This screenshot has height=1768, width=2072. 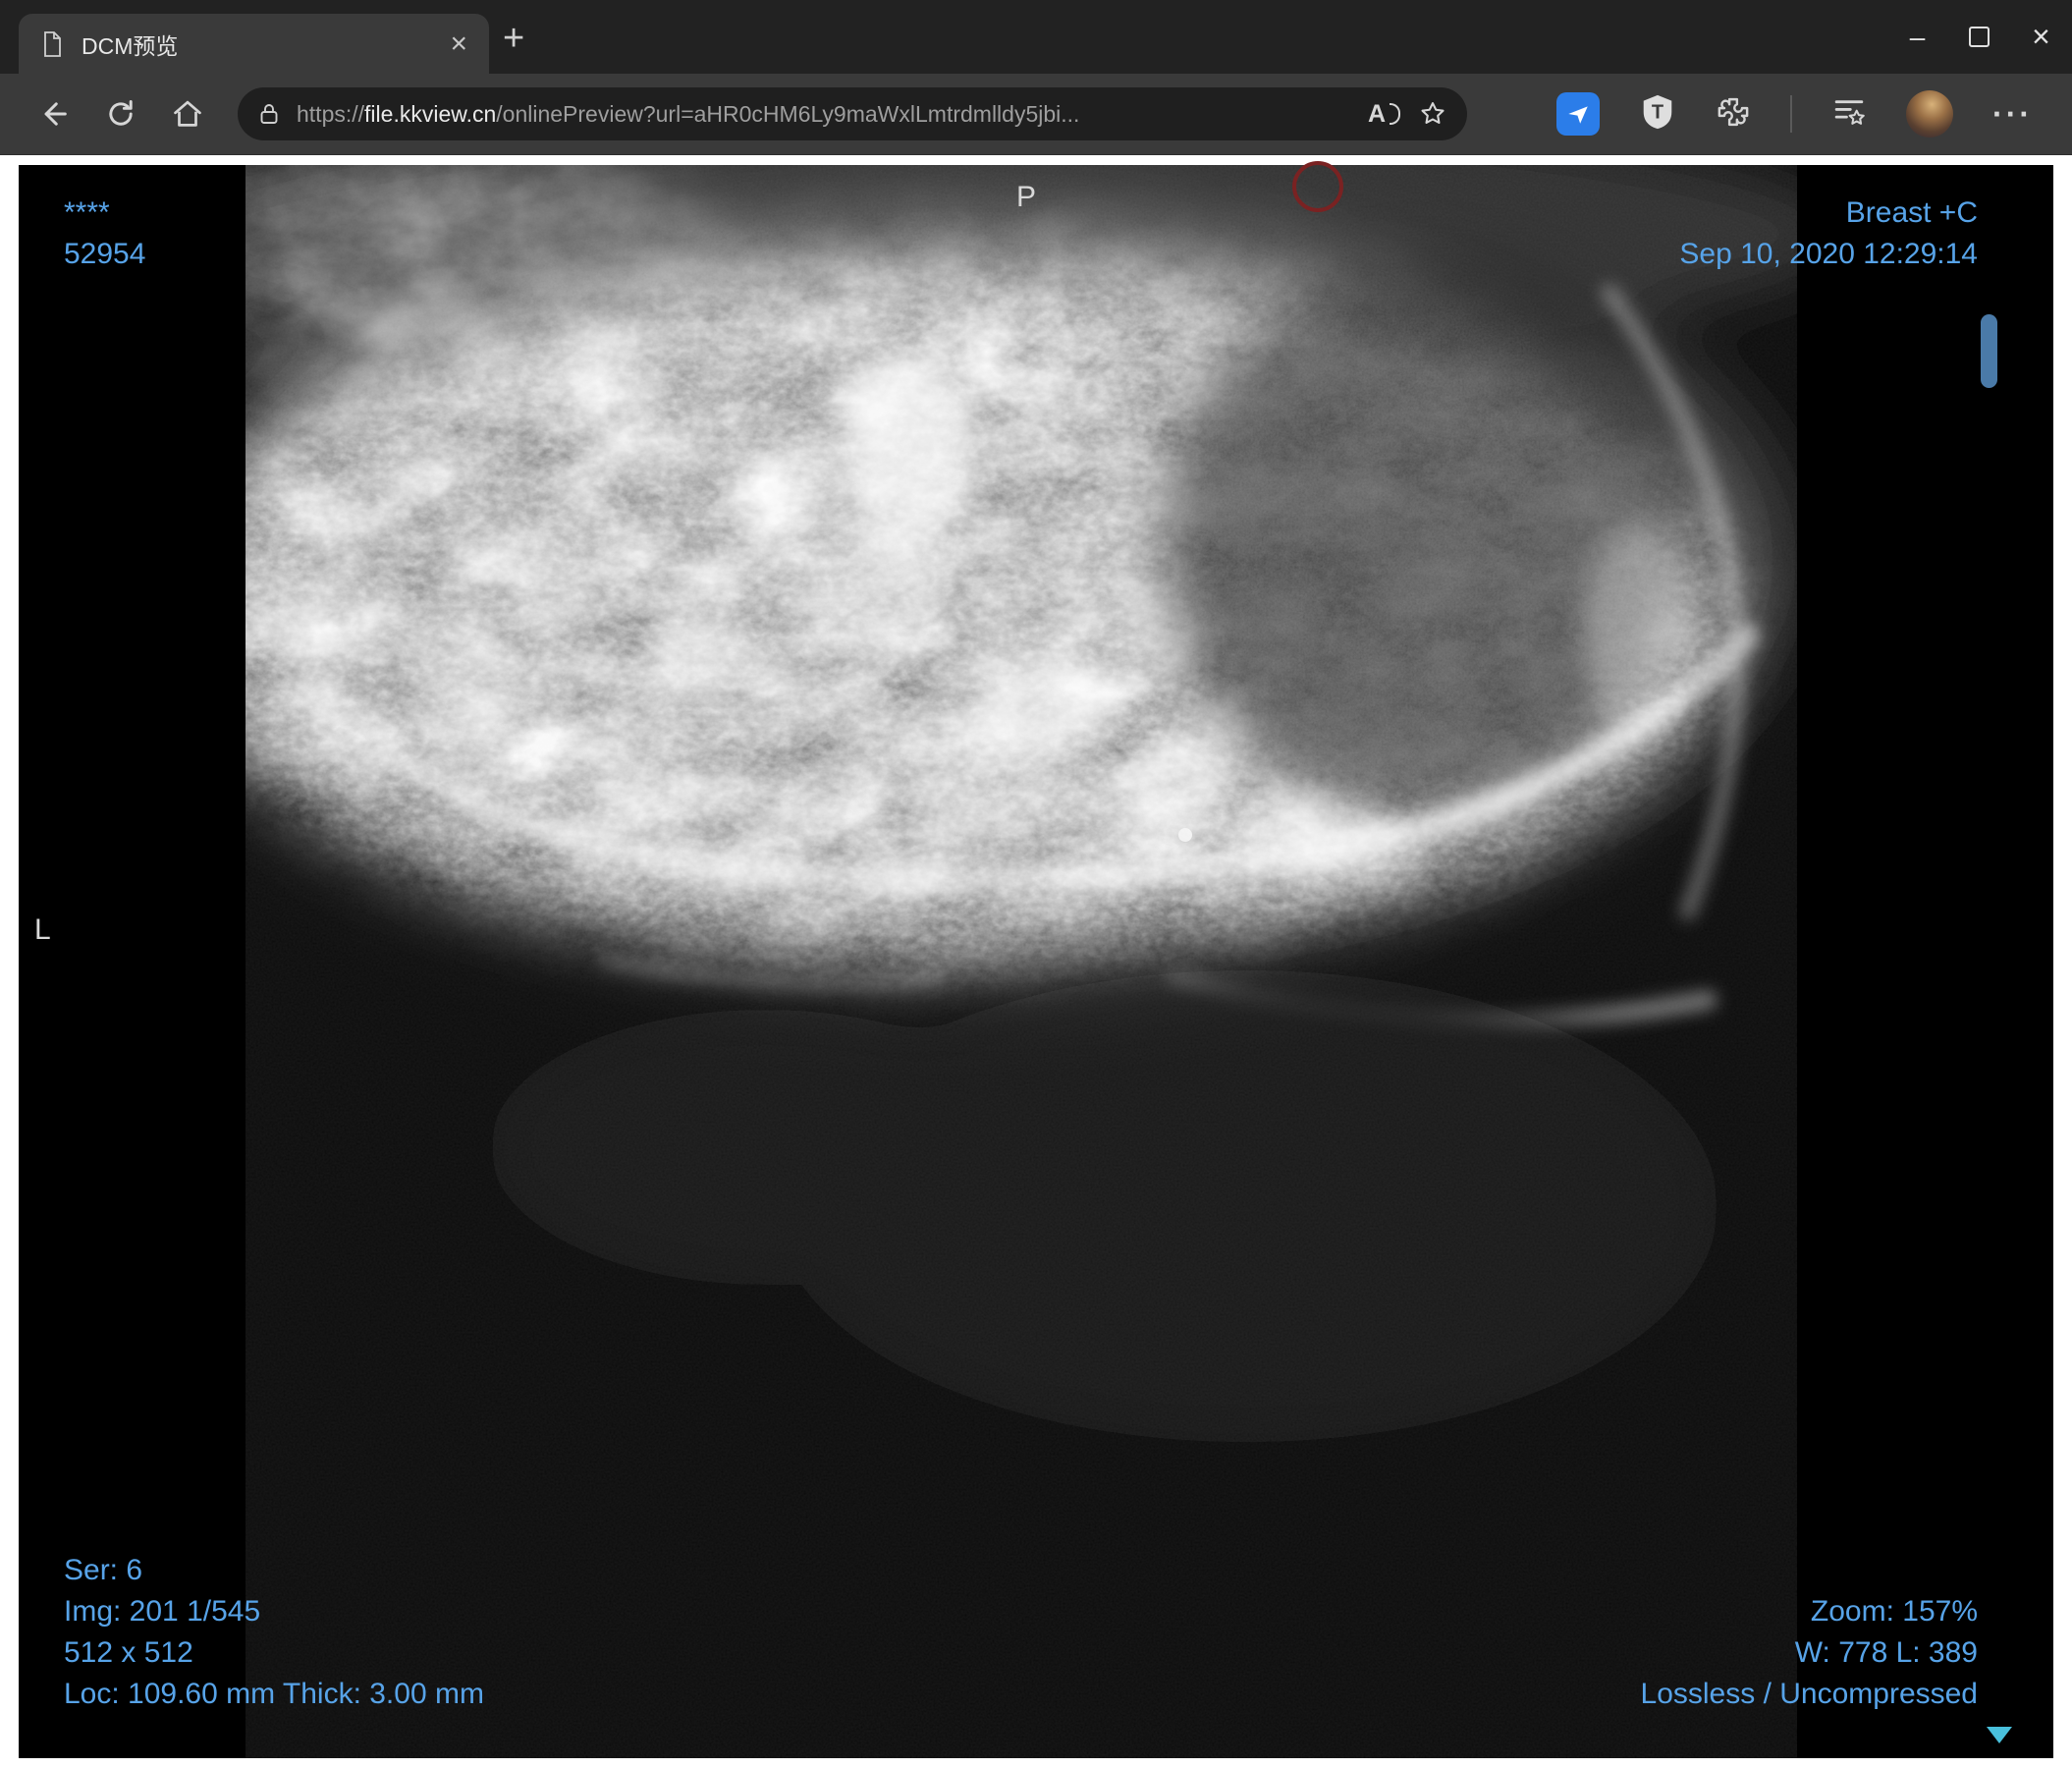 What do you see at coordinates (1849, 114) in the screenshot?
I see `favorites-hub-icon` at bounding box center [1849, 114].